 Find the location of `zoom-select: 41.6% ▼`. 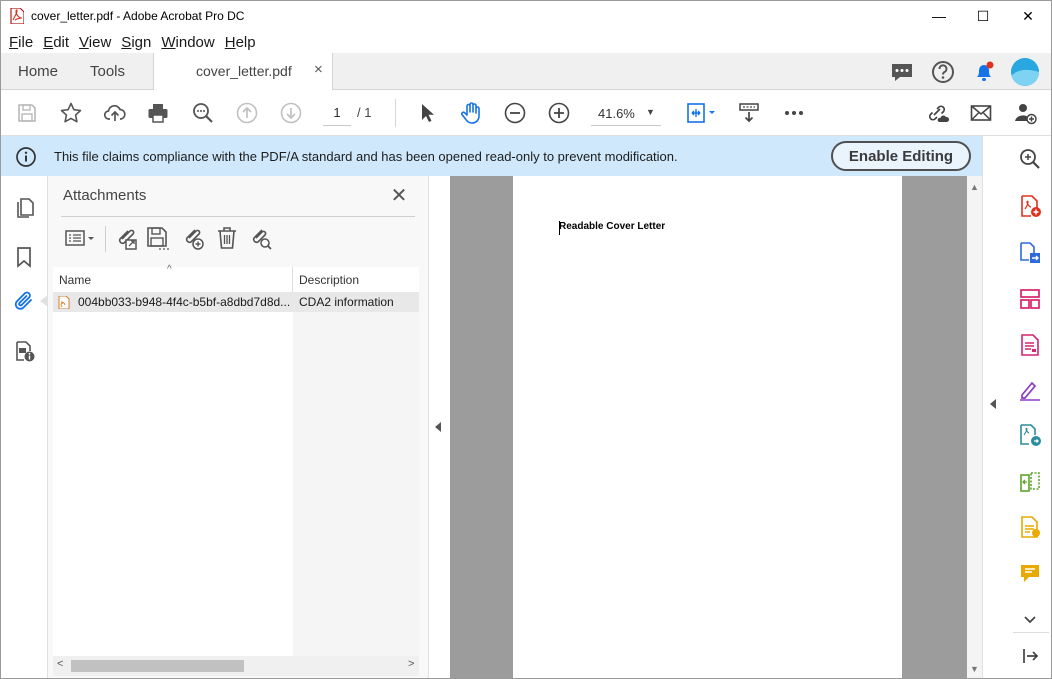

zoom-select: 41.6% ▼ is located at coordinates (626, 113).